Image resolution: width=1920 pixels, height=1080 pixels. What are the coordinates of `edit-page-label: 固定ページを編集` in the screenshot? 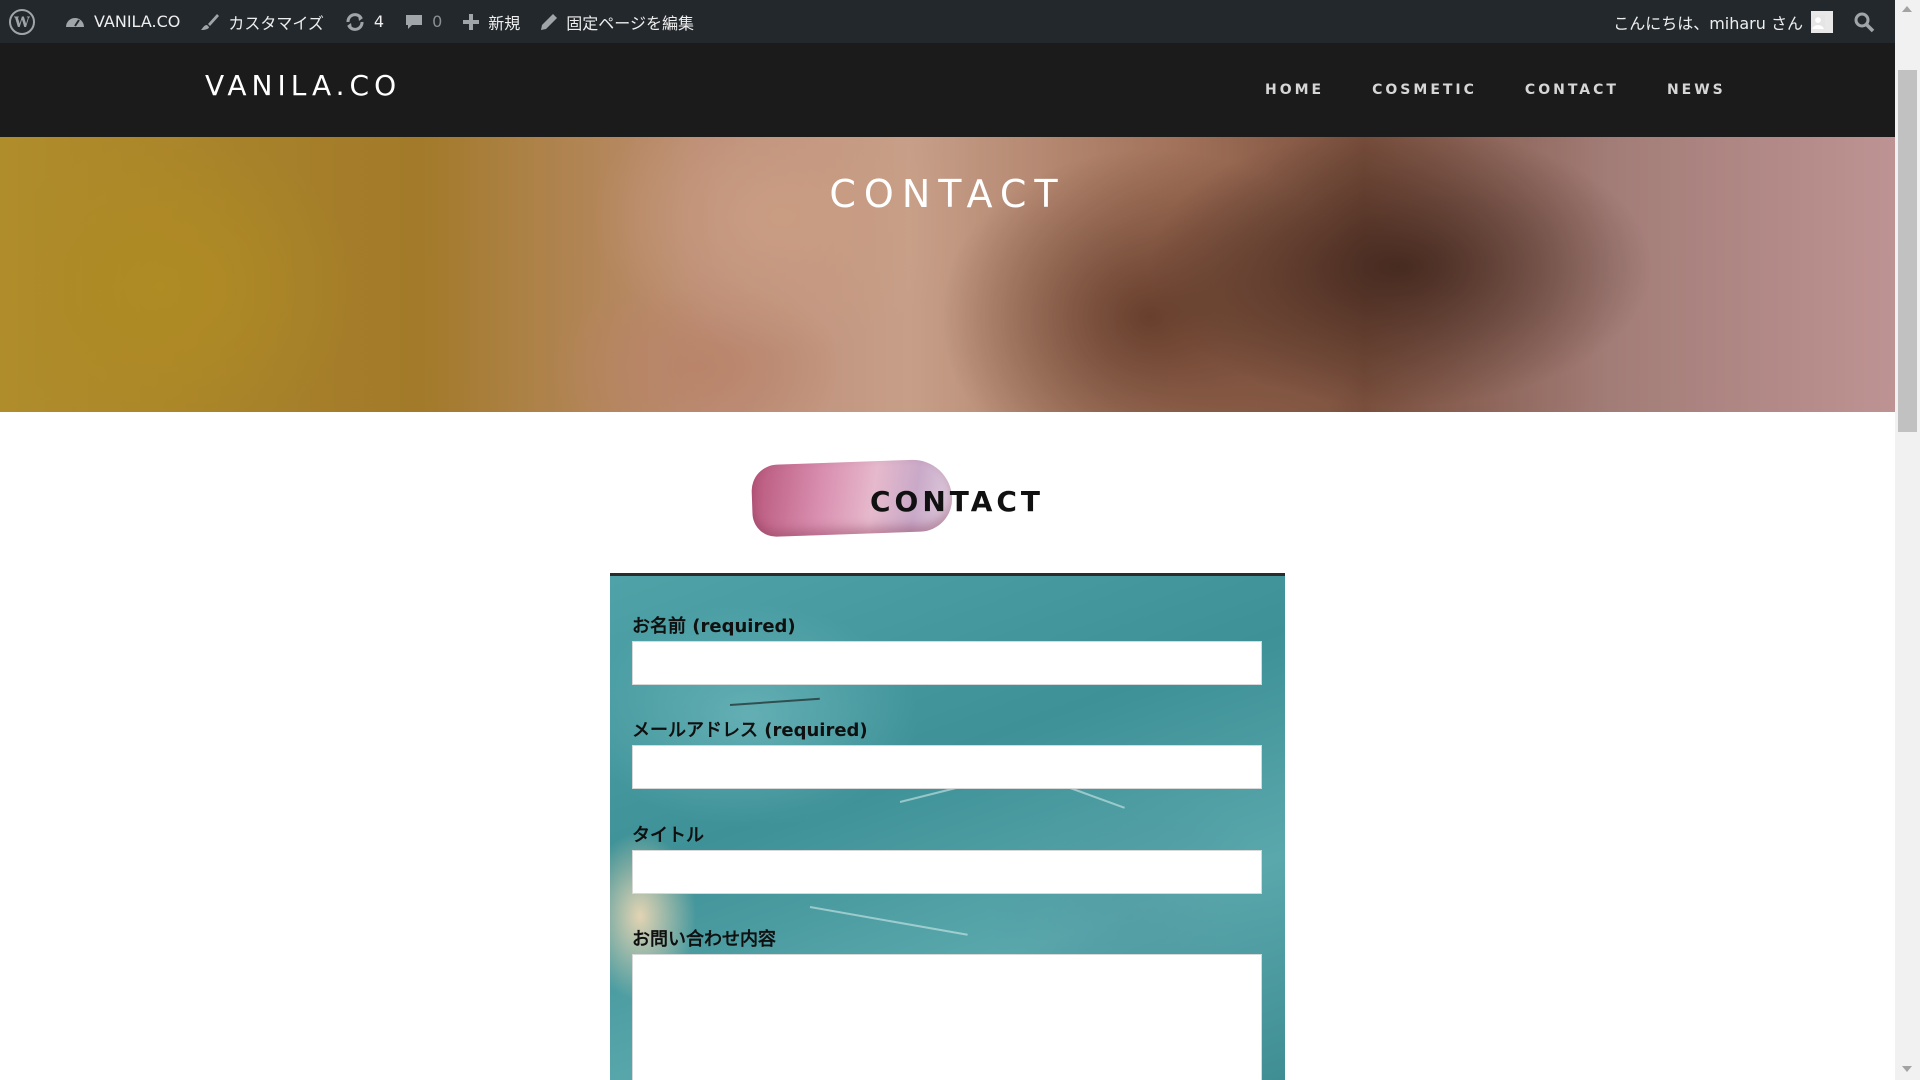 It's located at (630, 23).